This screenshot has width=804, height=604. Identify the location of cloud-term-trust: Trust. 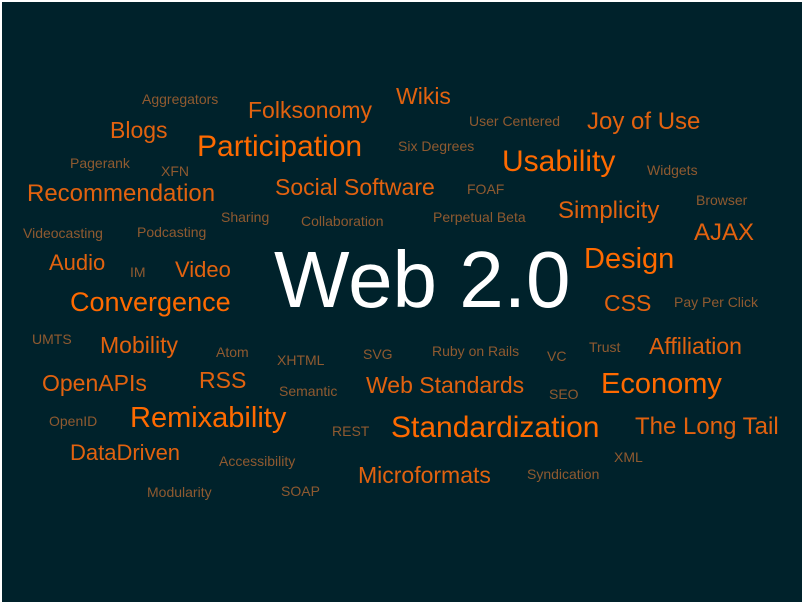
(605, 347).